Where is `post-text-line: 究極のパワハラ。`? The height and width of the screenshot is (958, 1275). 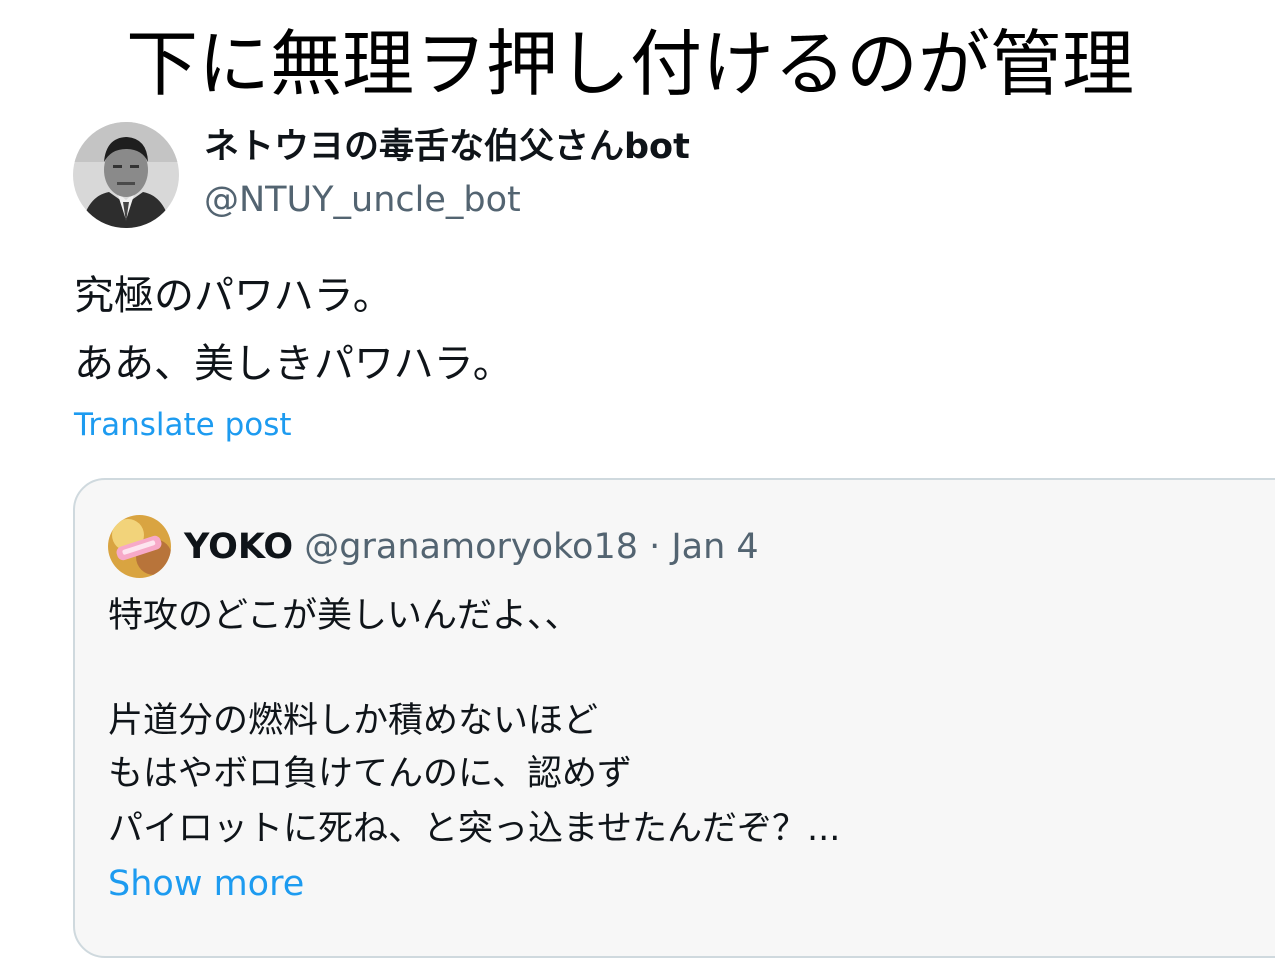
post-text-line: 究極のパワハラ。 is located at coordinates (233, 296).